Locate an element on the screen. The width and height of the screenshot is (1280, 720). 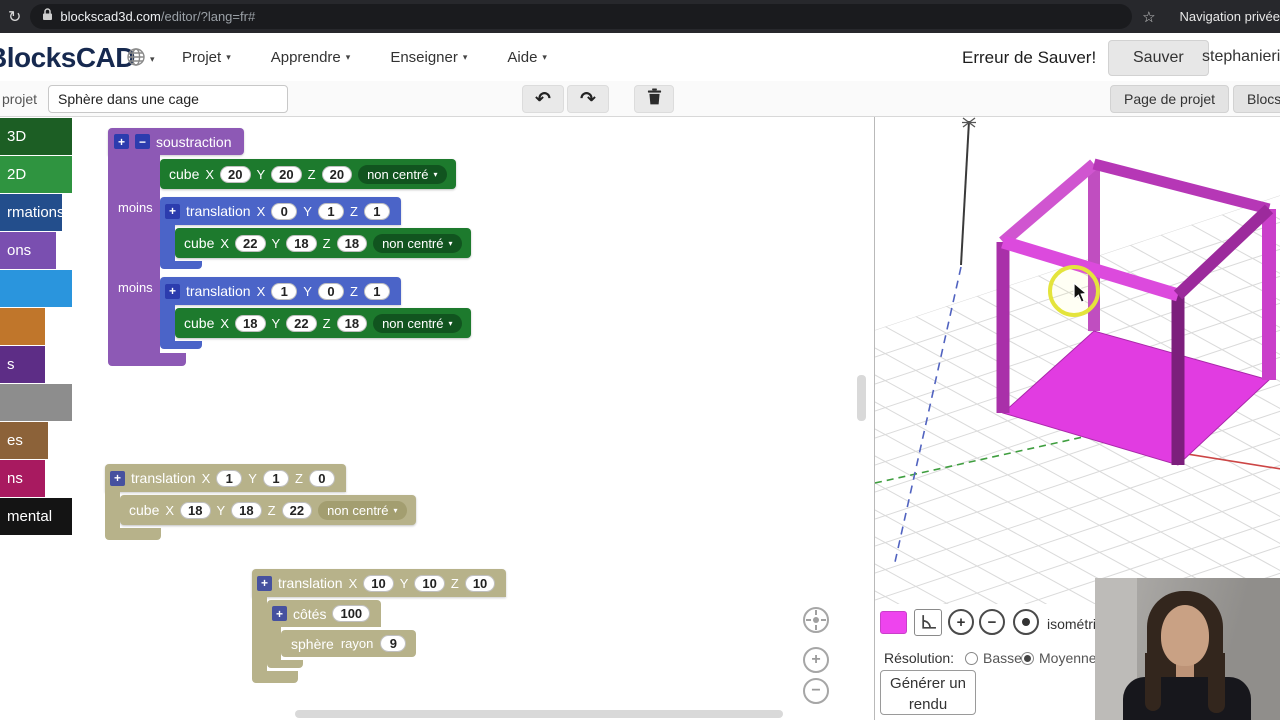
address-bar: blockscad3d.com/editor/?lang=fr# is located at coordinates (581, 16).